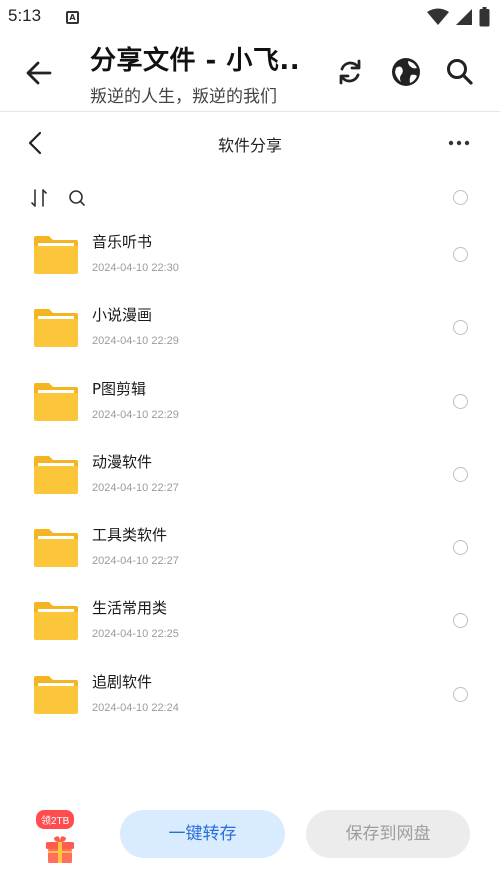 Image resolution: width=500 pixels, height=888 pixels. I want to click on file-item: 工具类软件 2024-04-10 22:27, so click(250, 549).